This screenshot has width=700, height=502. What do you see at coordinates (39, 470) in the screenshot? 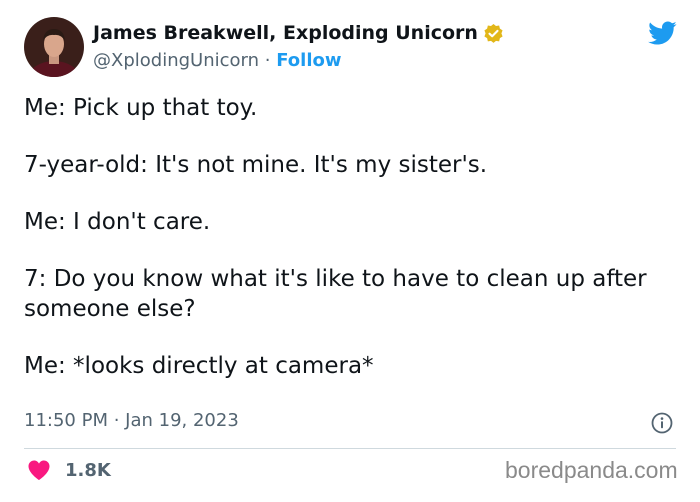
I see `heart-icon` at bounding box center [39, 470].